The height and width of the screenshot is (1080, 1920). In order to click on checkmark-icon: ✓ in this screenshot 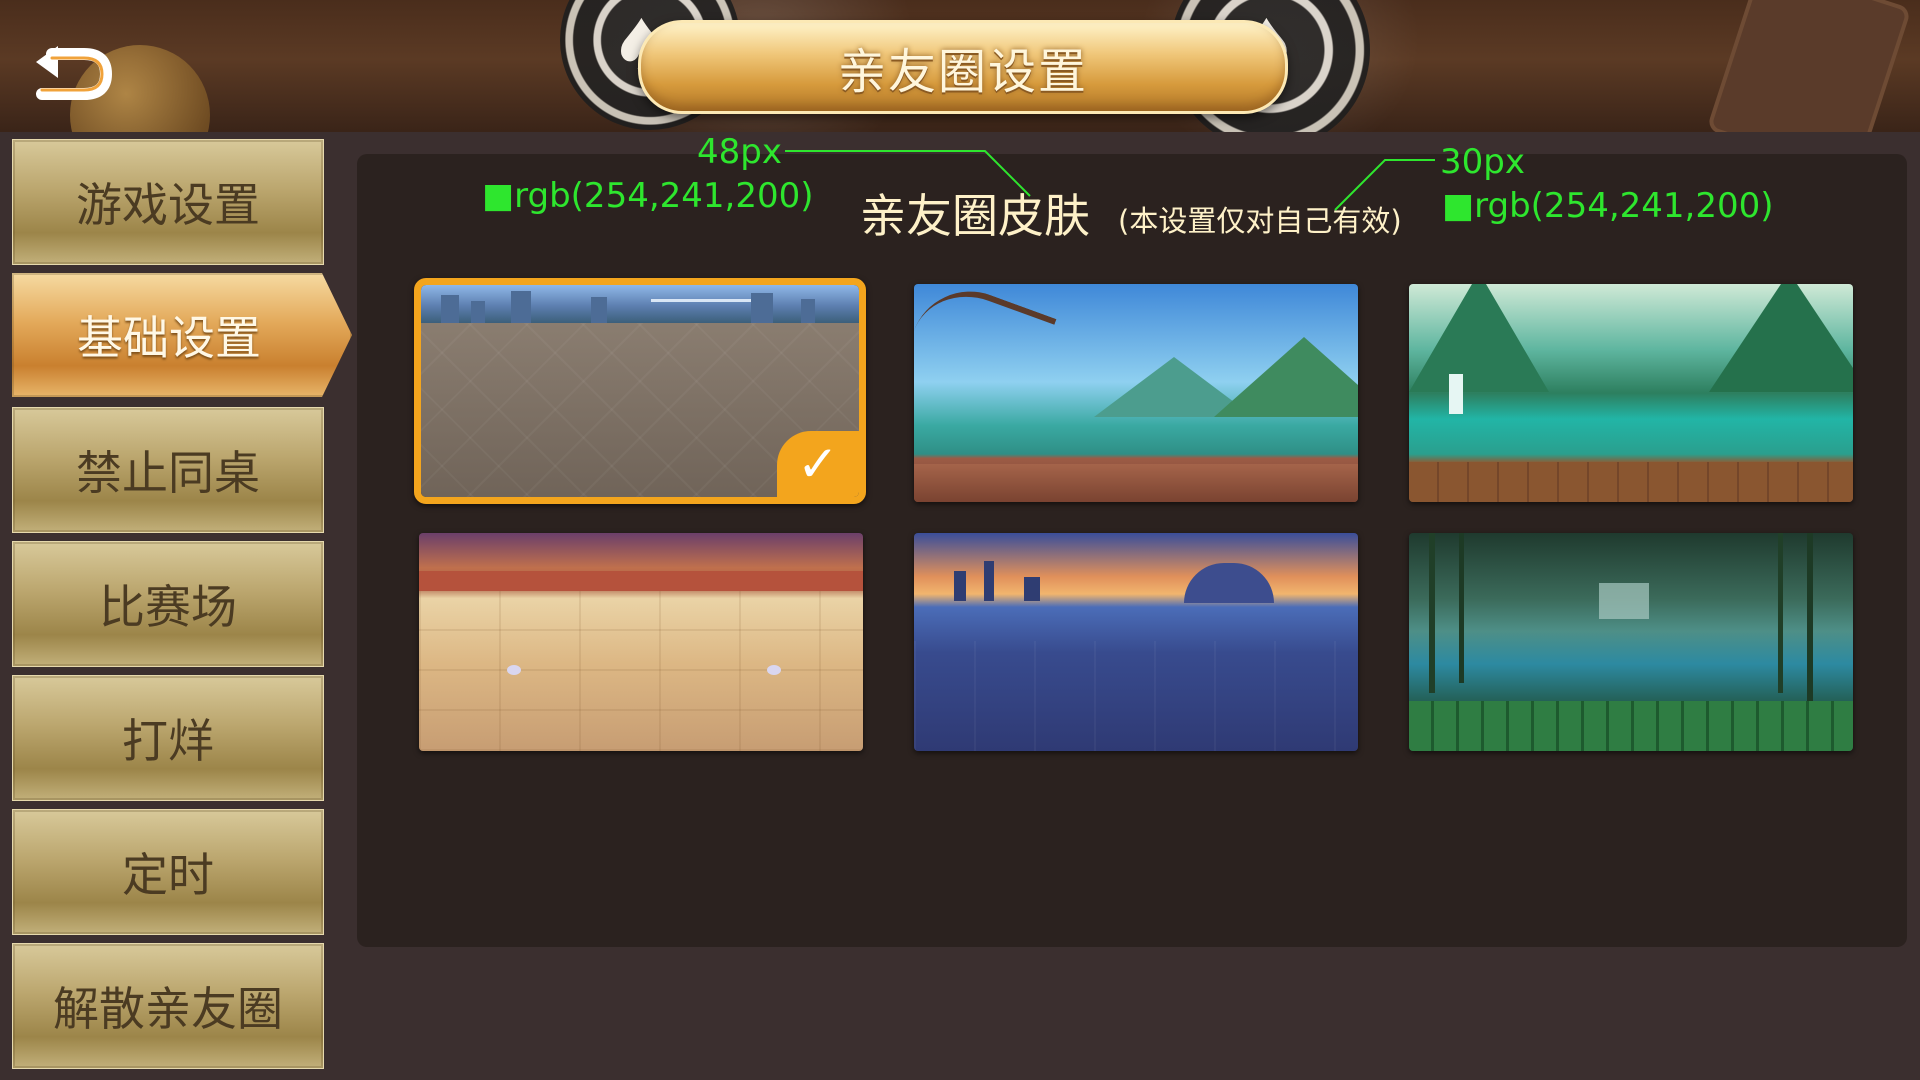, I will do `click(818, 464)`.